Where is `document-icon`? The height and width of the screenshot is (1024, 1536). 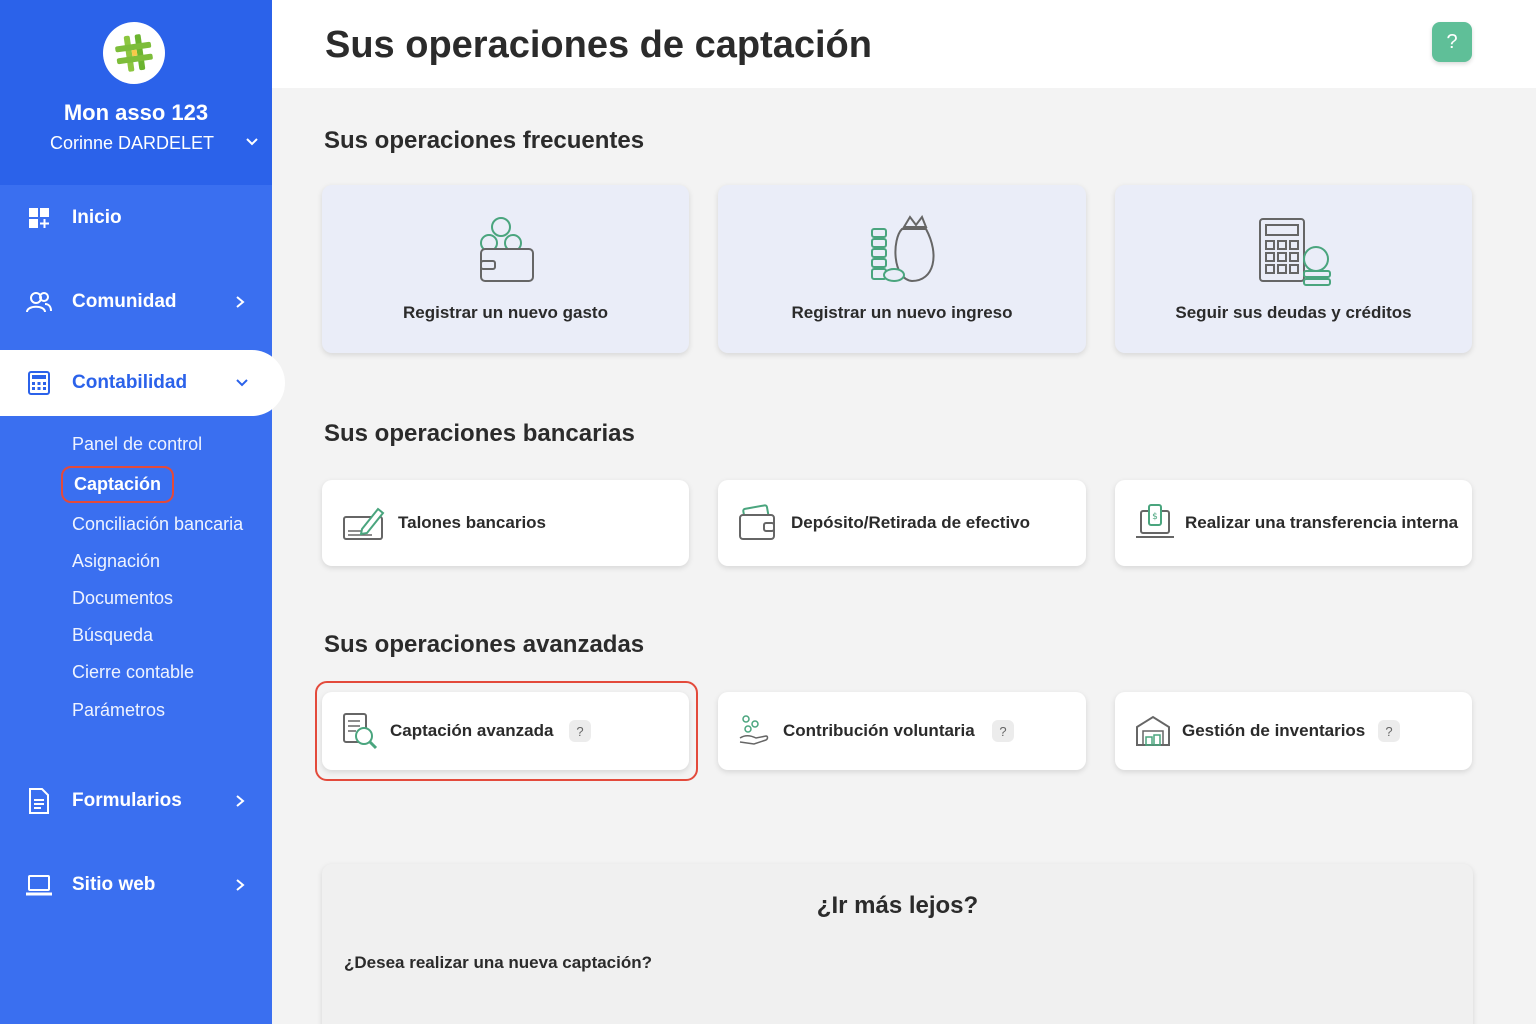
document-icon is located at coordinates (39, 801).